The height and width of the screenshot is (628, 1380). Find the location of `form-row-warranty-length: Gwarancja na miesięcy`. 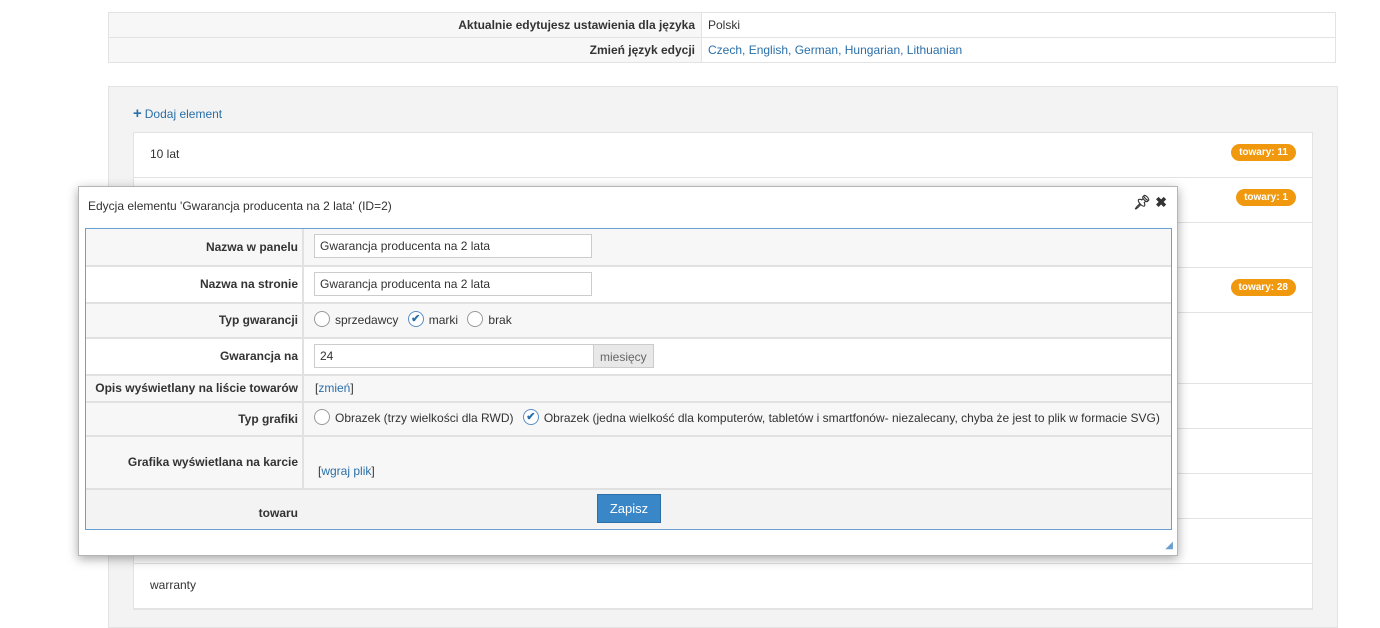

form-row-warranty-length: Gwarancja na miesięcy is located at coordinates (628, 357).